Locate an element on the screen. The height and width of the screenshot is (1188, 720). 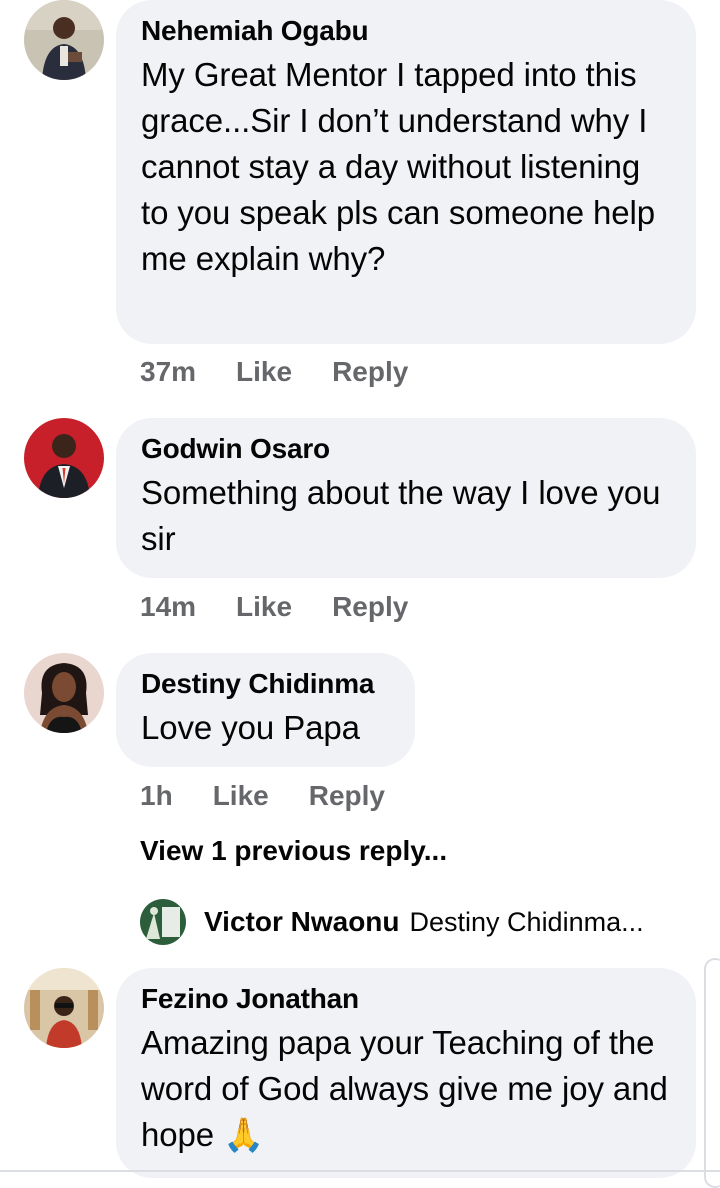
divider is located at coordinates (360, 1171).